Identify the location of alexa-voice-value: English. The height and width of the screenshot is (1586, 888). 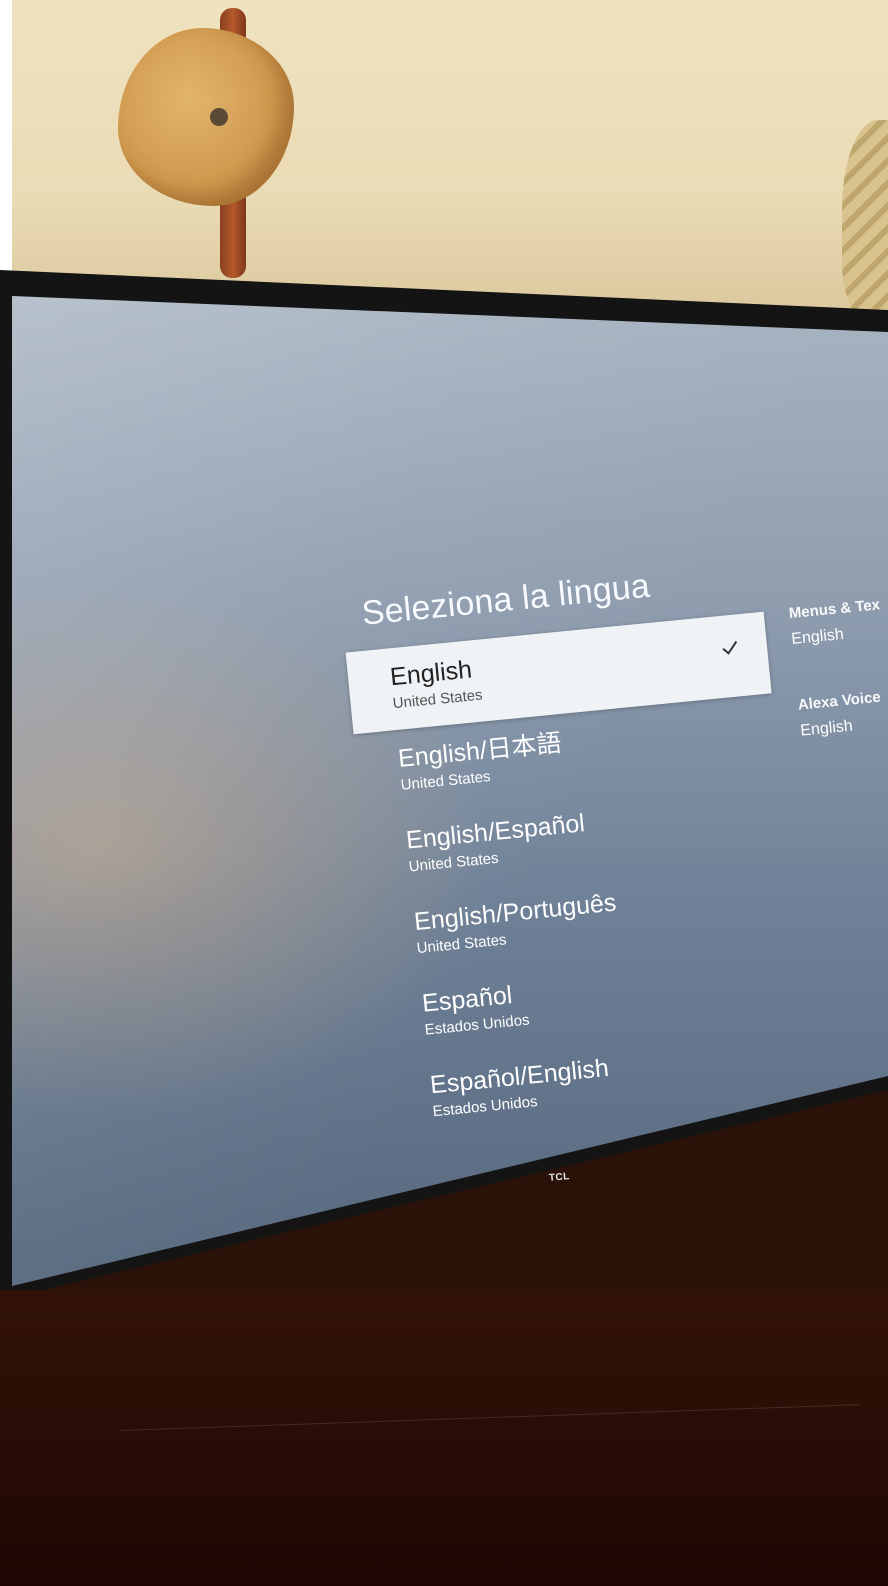
(826, 728).